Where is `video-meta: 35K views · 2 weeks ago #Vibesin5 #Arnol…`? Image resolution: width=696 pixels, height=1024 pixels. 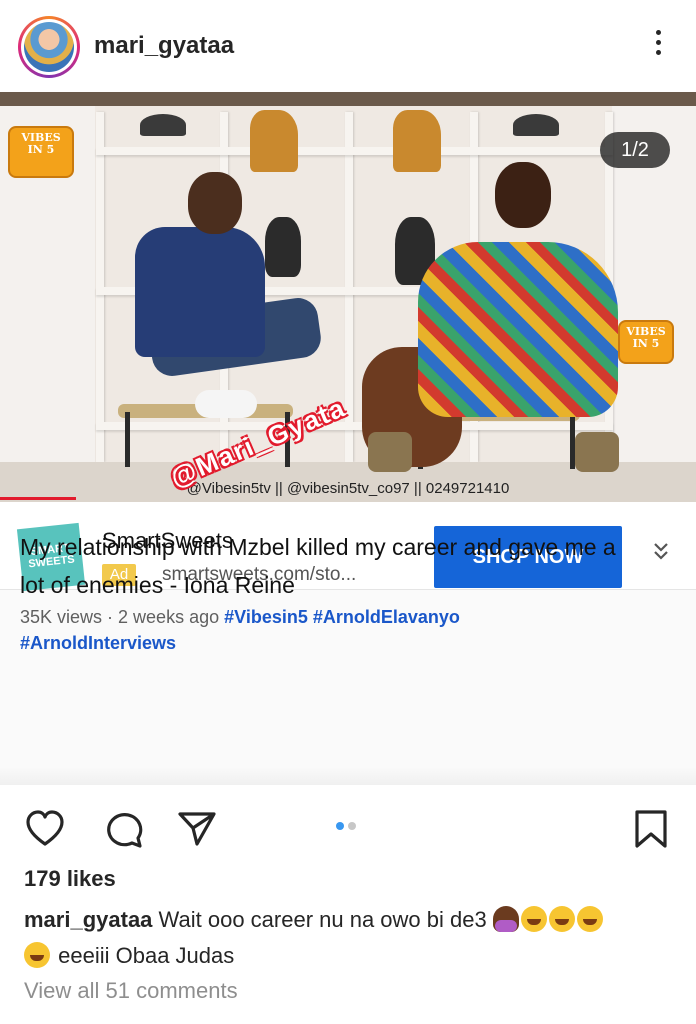
video-meta: 35K views · 2 weeks ago #Vibesin5 #Arnol… is located at coordinates (330, 630).